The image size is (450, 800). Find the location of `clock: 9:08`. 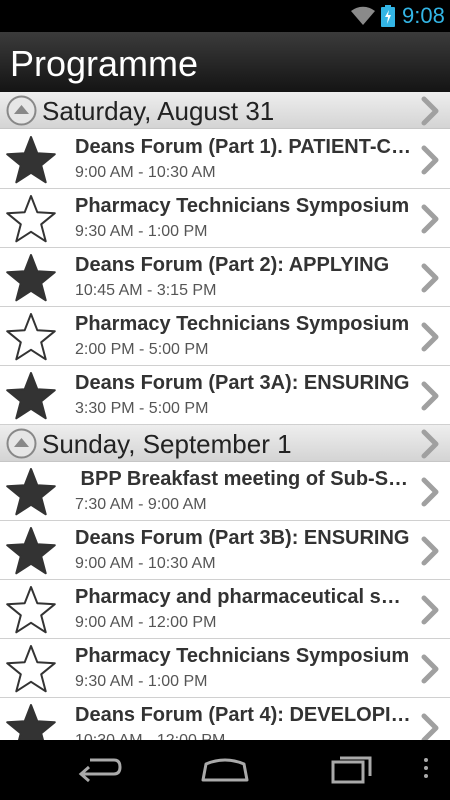

clock: 9:08 is located at coordinates (423, 15).